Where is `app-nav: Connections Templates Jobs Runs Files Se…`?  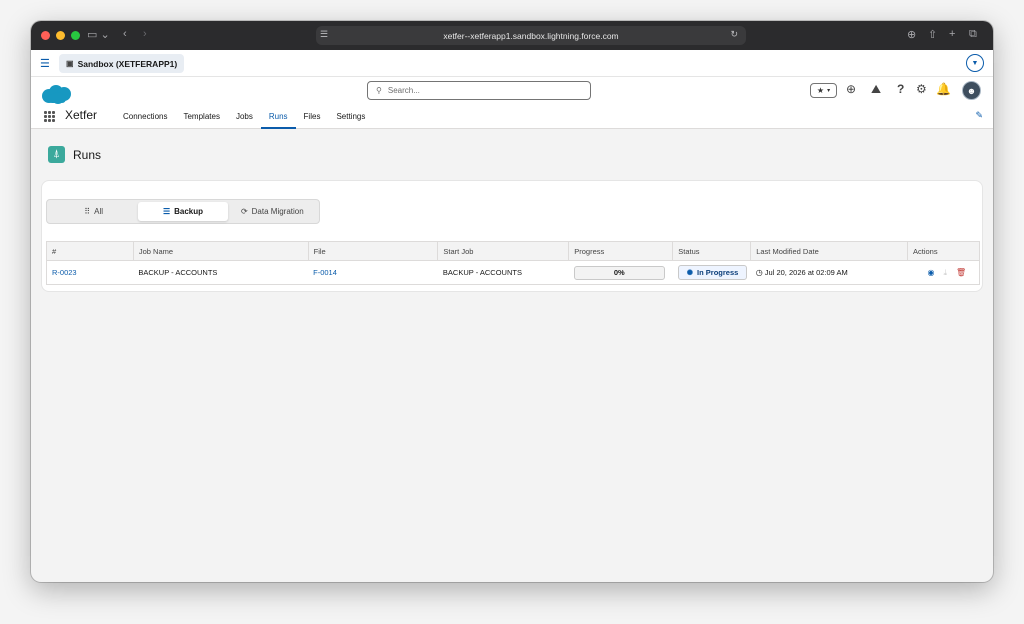 app-nav: Connections Templates Jobs Runs Files Se… is located at coordinates (244, 116).